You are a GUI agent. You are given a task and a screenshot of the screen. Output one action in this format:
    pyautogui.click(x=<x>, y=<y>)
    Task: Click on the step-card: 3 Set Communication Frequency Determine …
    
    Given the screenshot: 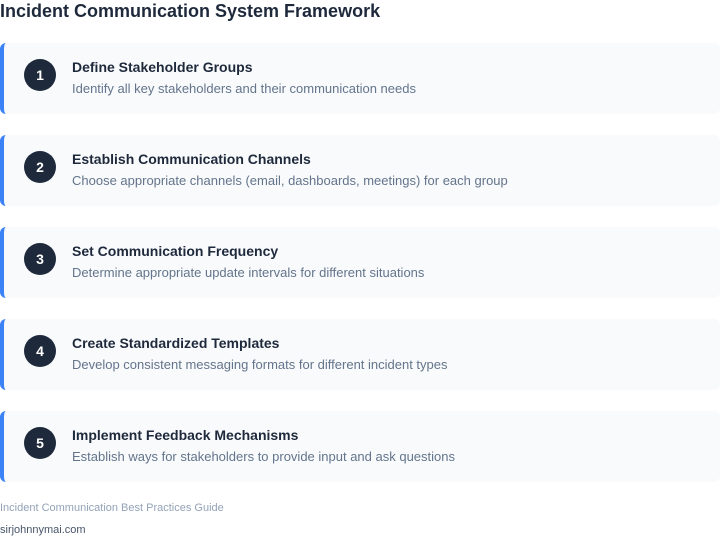 What is the action you would take?
    pyautogui.click(x=360, y=262)
    